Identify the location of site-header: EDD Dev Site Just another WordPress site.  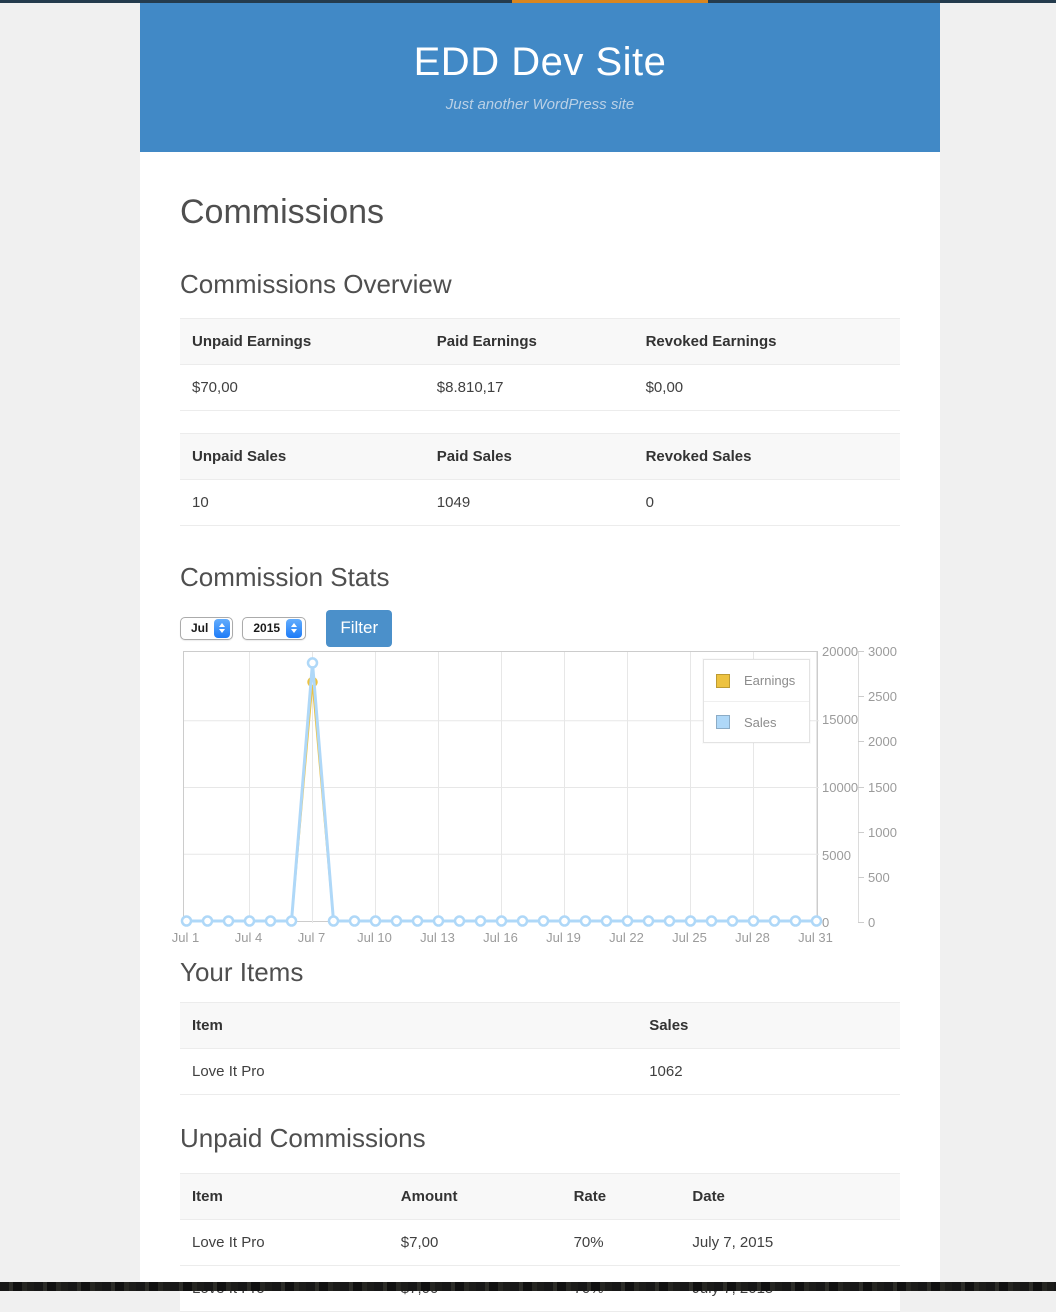
(540, 77).